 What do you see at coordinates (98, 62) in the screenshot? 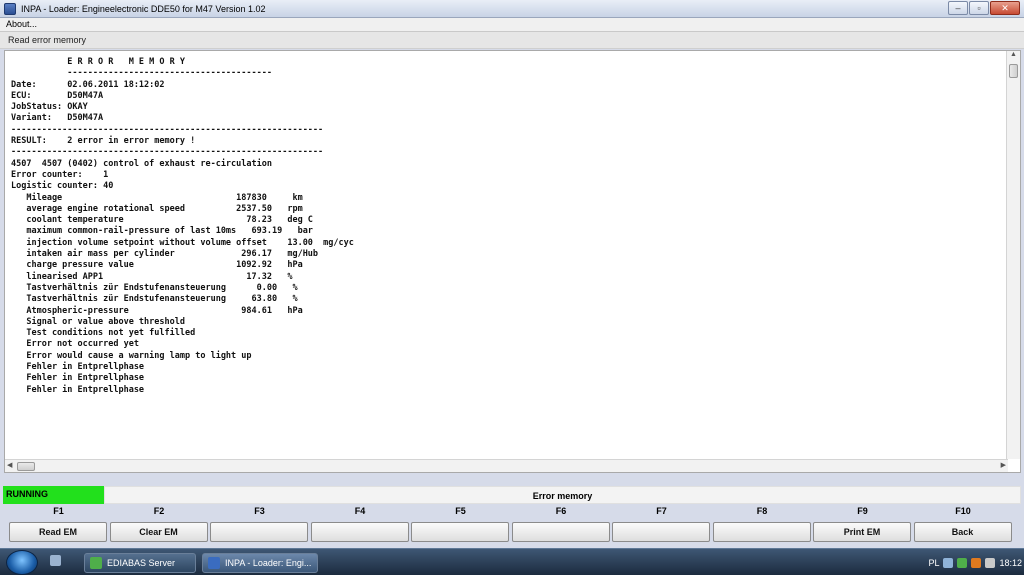
I see `output-line: E R R O R M E M O R Y` at bounding box center [98, 62].